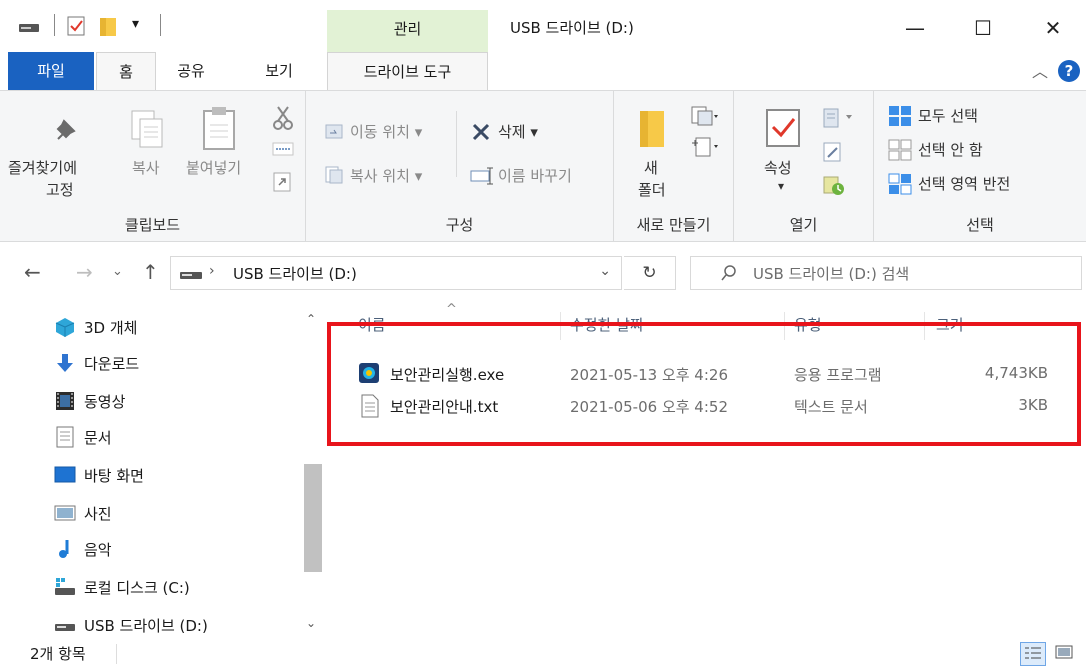  Describe the element at coordinates (42, 167) in the screenshot. I see `pin-to-quick-access-label: 즐겨찾기에` at that location.